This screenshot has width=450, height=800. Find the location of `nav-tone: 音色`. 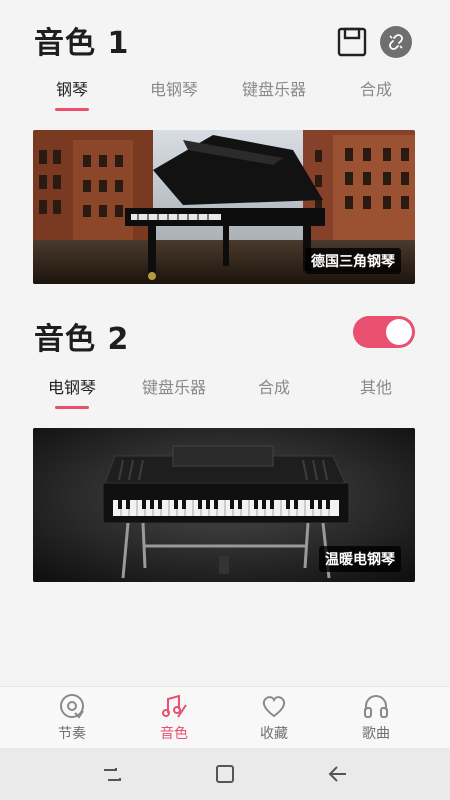

nav-tone: 音色 is located at coordinates (174, 717).